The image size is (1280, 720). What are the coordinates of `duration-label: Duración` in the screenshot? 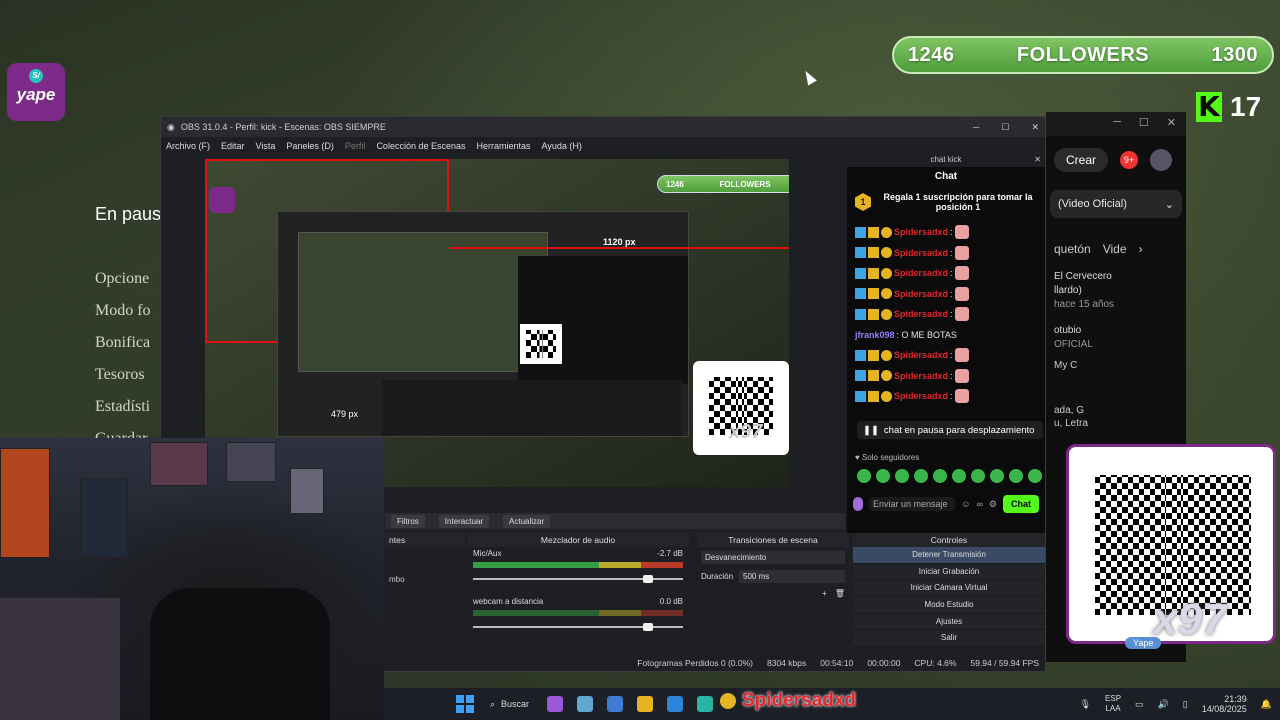 It's located at (717, 576).